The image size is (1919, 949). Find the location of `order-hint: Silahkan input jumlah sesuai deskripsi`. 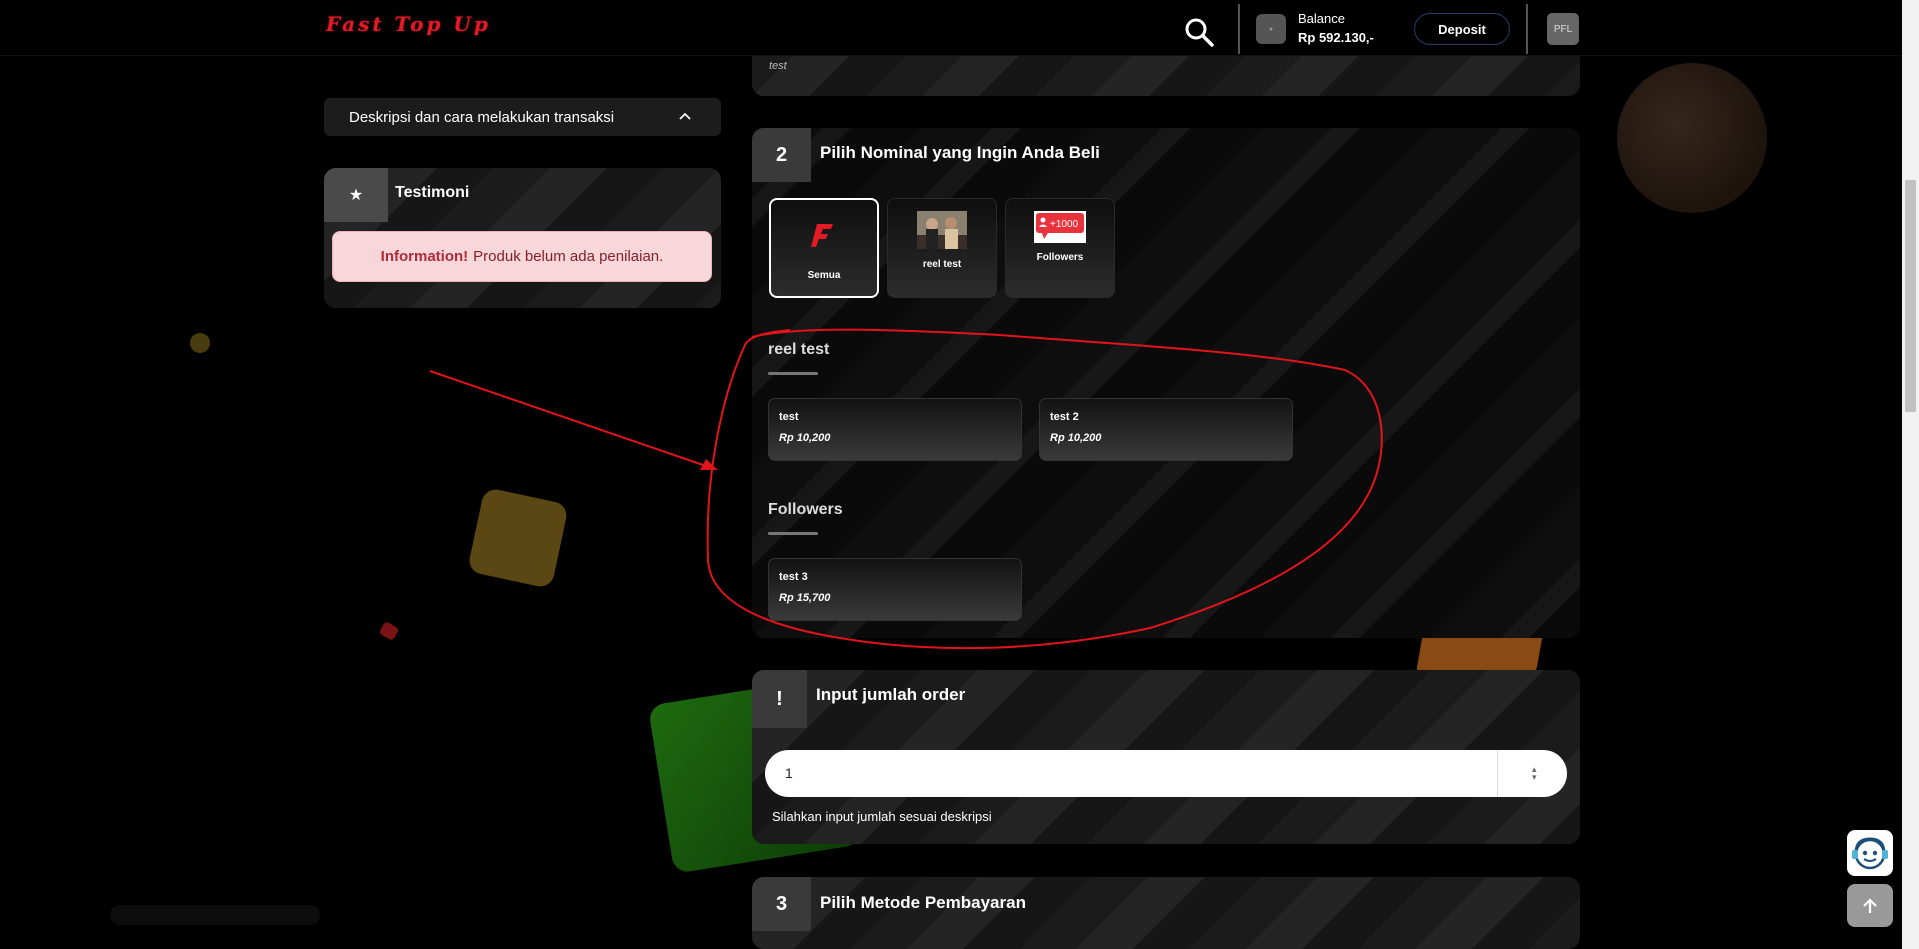

order-hint: Silahkan input jumlah sesuai deskripsi is located at coordinates (882, 816).